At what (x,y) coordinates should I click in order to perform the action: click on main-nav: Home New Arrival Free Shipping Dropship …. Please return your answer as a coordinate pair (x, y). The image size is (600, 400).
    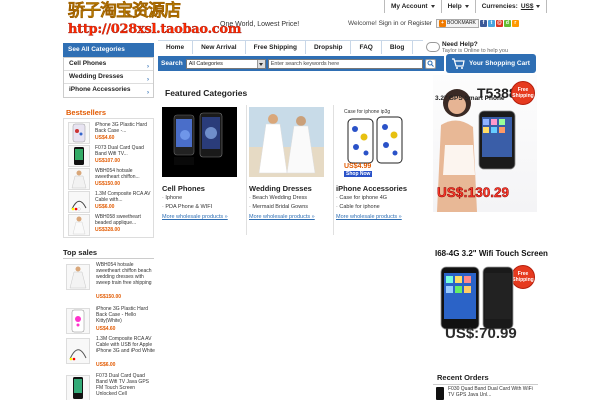
    Looking at the image, I should click on (290, 47).